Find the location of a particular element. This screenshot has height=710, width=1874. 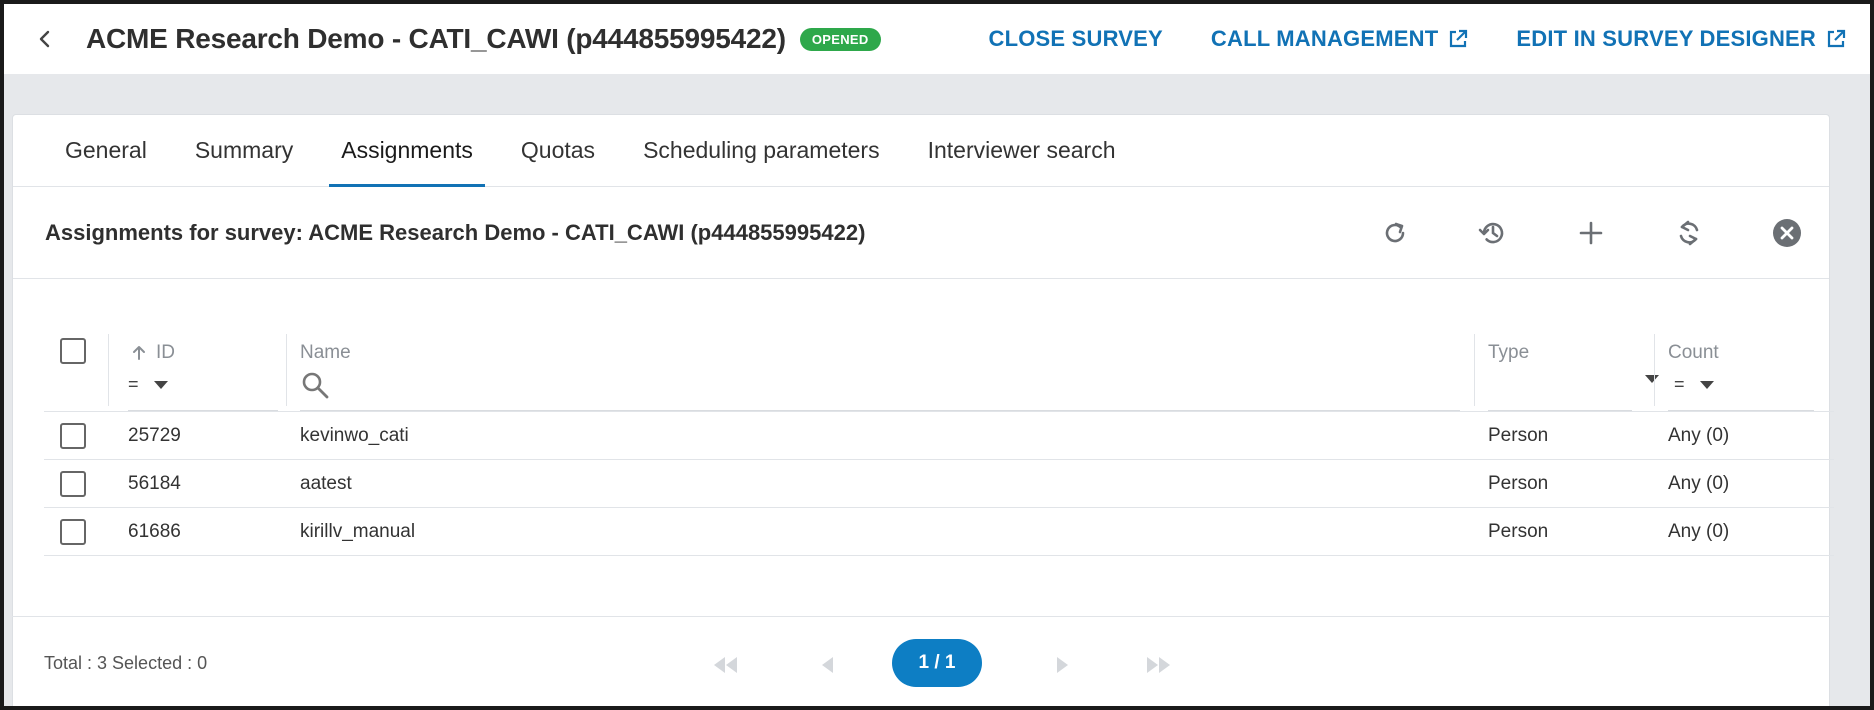

id-filter-operator-value: = is located at coordinates (133, 384).